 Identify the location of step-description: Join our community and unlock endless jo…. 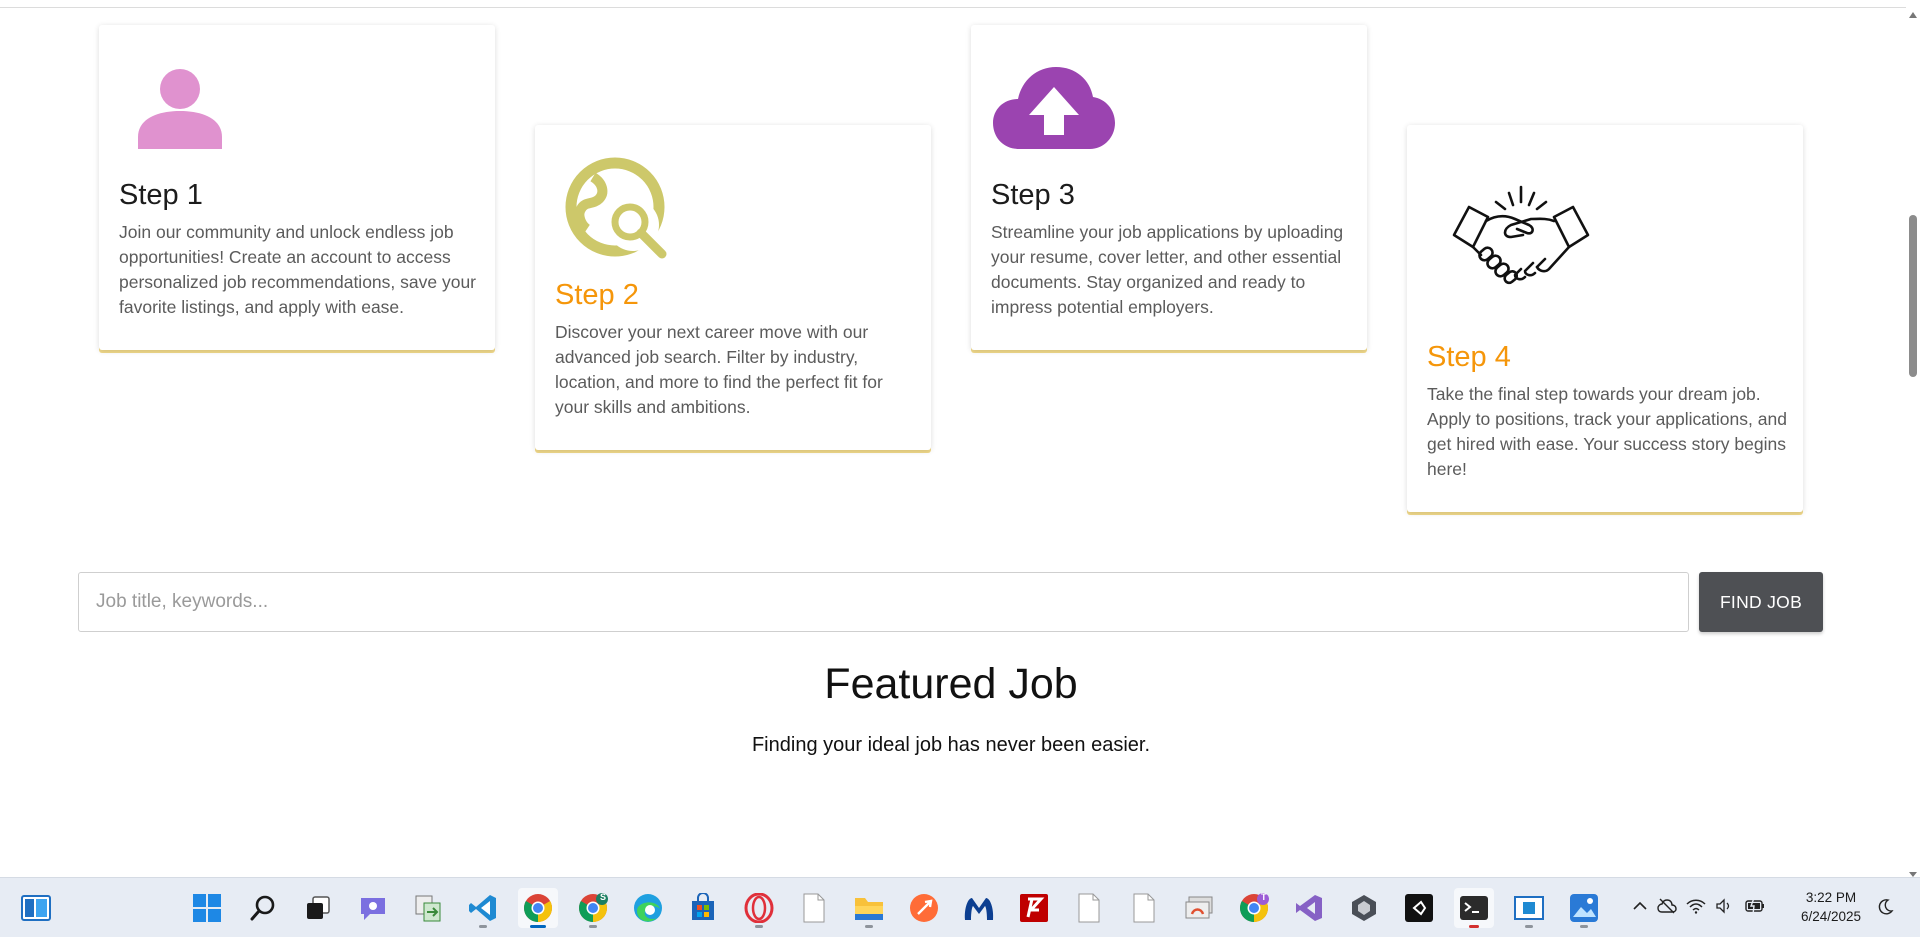
(297, 269).